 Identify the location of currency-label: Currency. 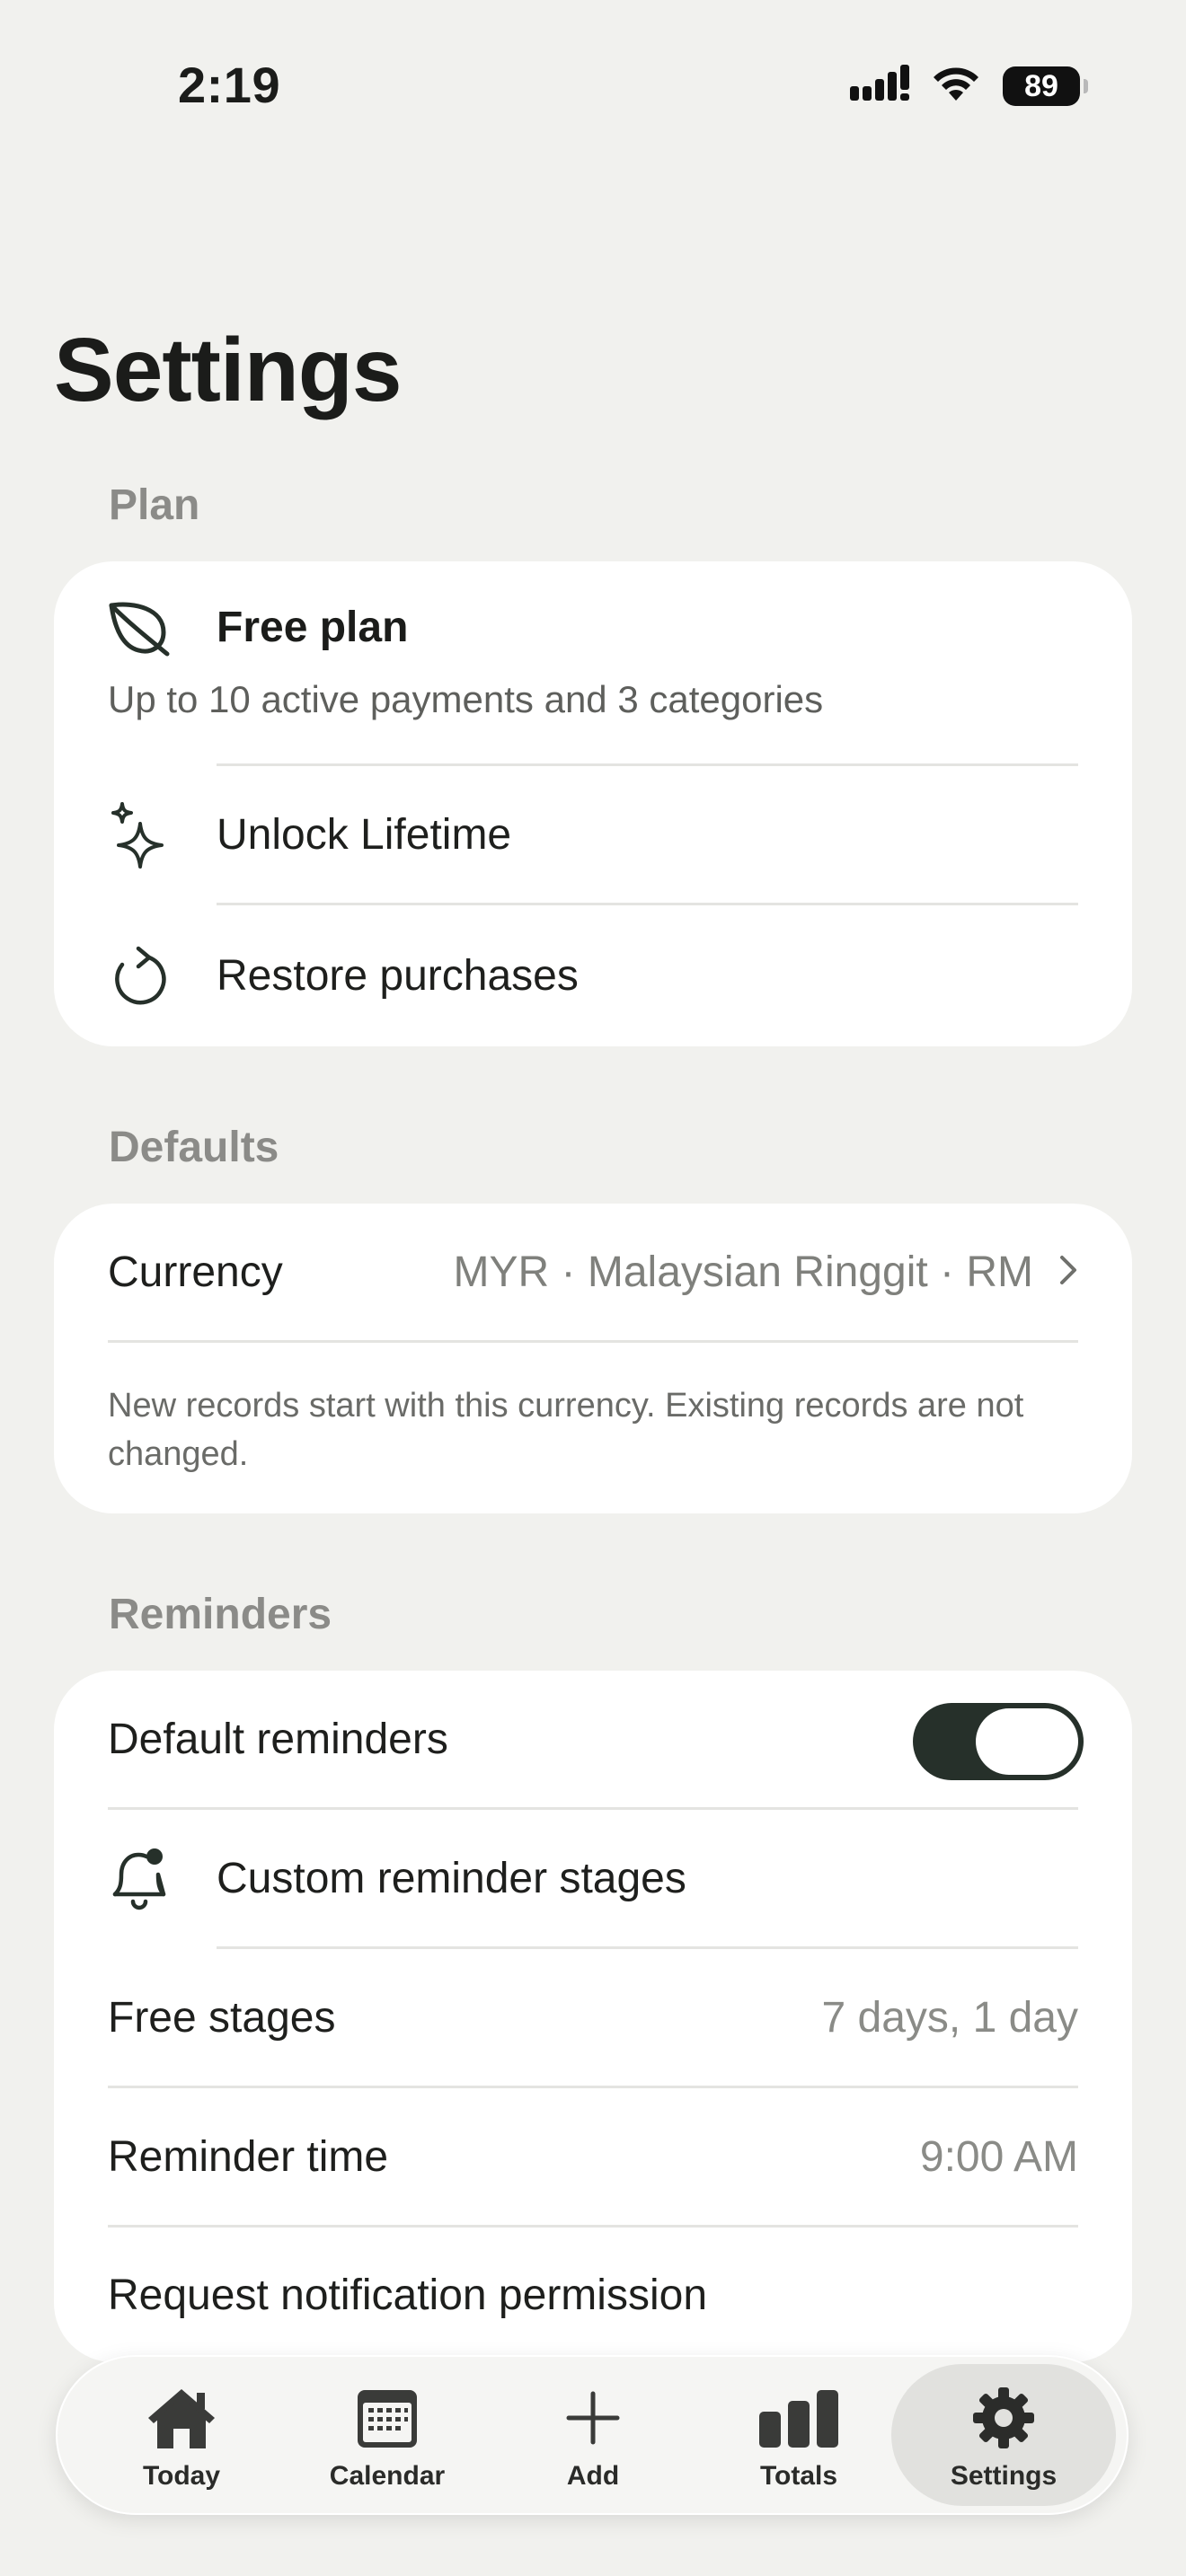
(195, 1272).